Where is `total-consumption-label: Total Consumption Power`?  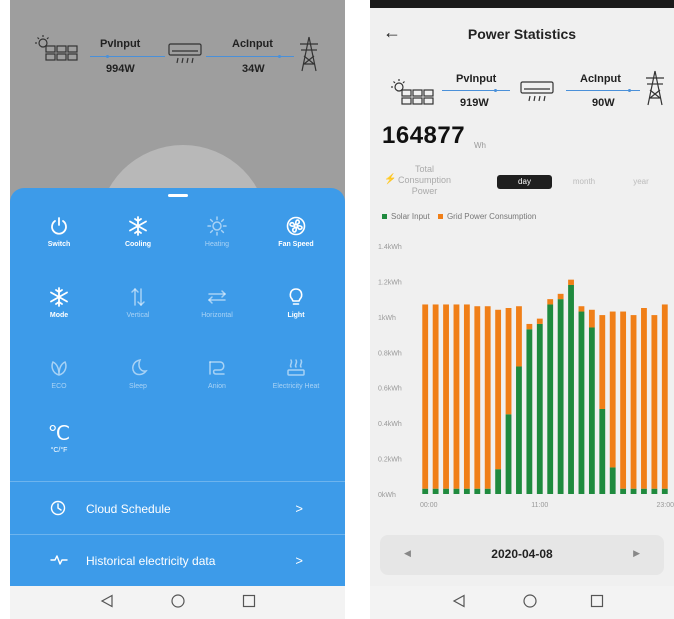 total-consumption-label: Total Consumption Power is located at coordinates (425, 180).